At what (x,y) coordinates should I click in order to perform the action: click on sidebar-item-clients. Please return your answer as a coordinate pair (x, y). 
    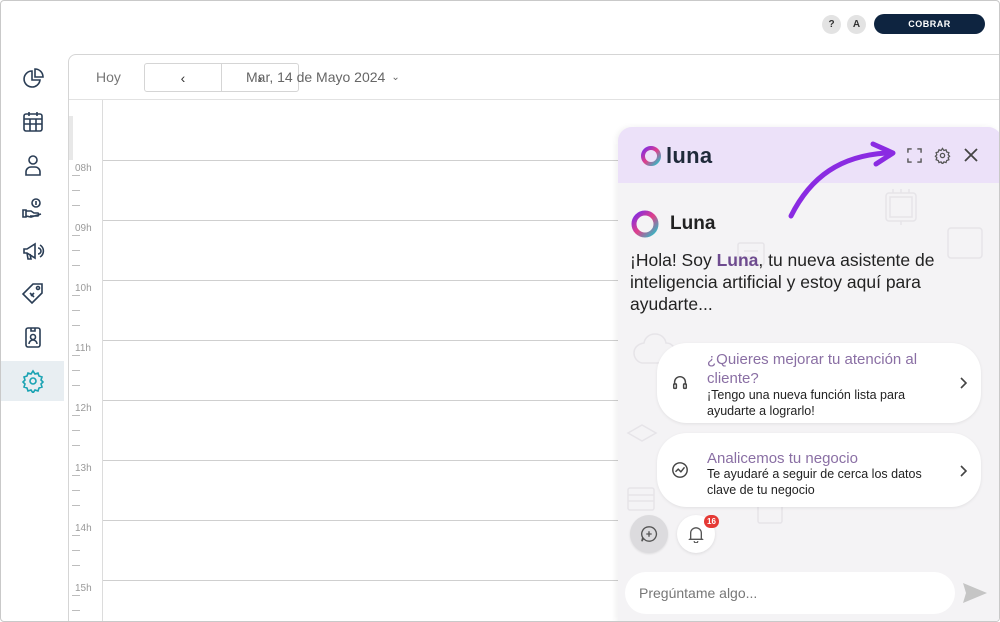
    Looking at the image, I should click on (32, 165).